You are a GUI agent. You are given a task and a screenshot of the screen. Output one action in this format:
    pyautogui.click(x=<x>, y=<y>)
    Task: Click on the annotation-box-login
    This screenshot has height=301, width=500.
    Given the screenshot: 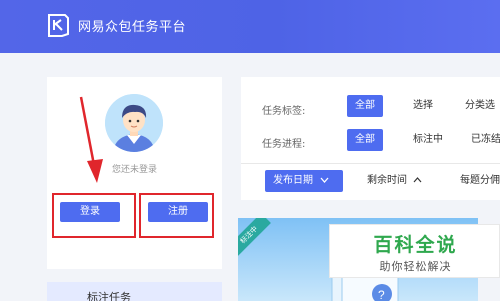 What is the action you would take?
    pyautogui.click(x=94, y=215)
    